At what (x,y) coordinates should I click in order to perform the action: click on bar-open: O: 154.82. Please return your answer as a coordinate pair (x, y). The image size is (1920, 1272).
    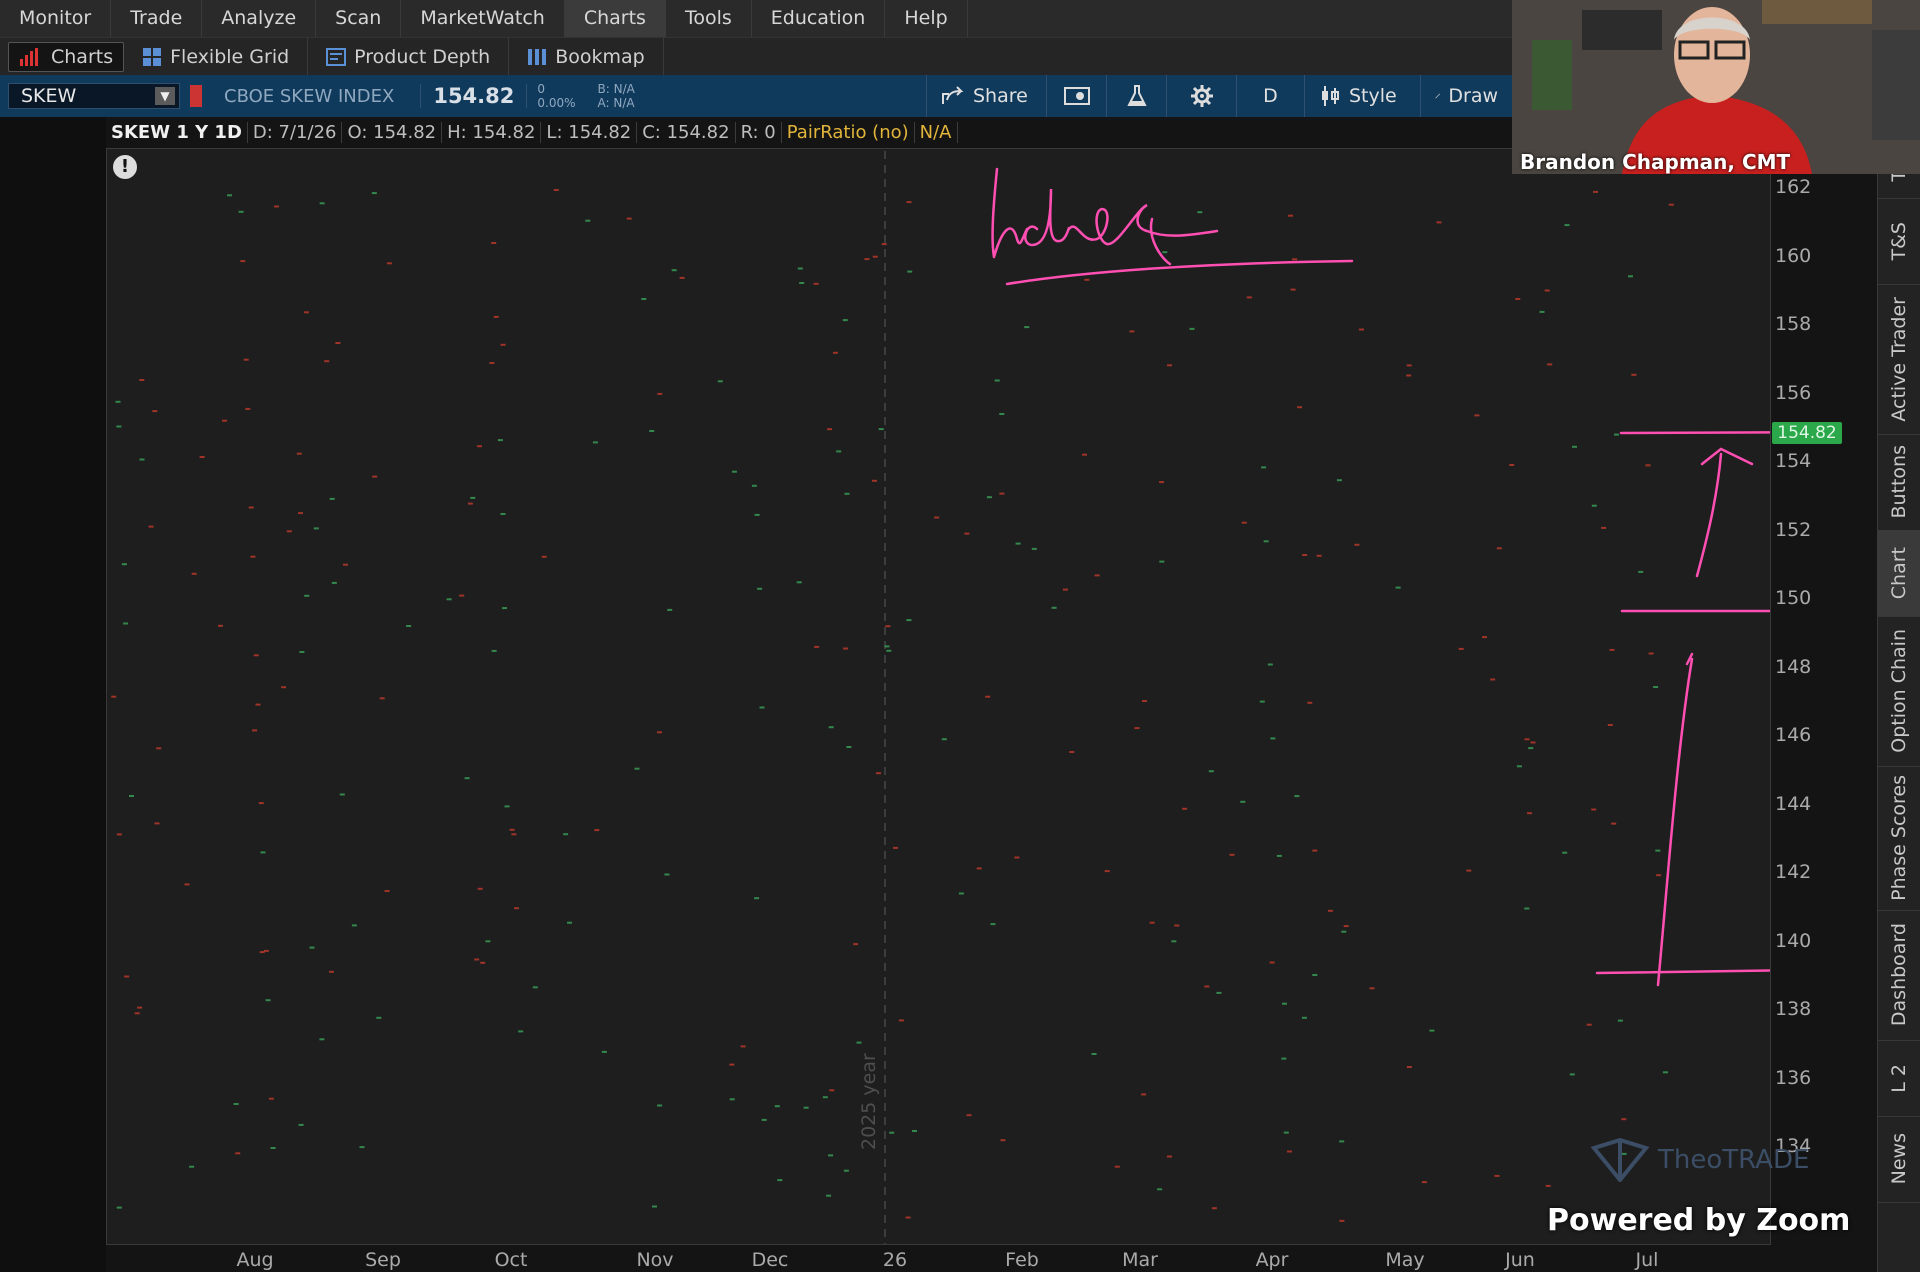
    Looking at the image, I should click on (392, 132).